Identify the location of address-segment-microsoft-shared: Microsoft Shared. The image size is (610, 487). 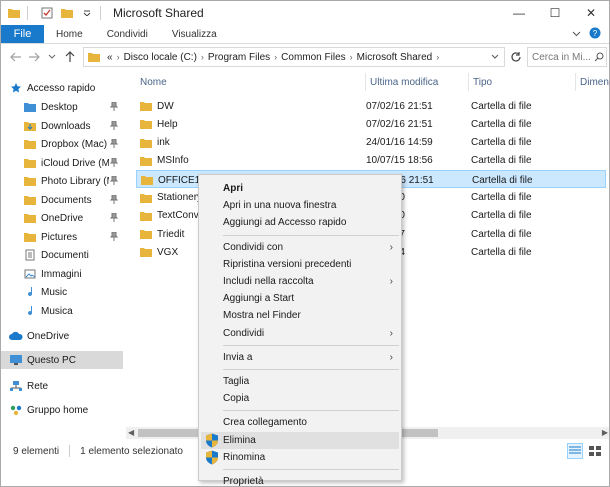
(395, 57).